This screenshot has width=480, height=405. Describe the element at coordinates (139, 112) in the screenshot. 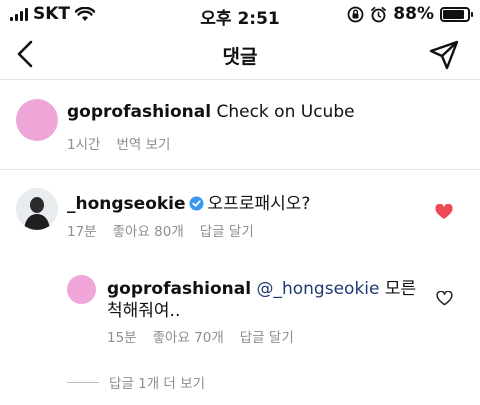

I see `caption-username: goprofashional` at that location.